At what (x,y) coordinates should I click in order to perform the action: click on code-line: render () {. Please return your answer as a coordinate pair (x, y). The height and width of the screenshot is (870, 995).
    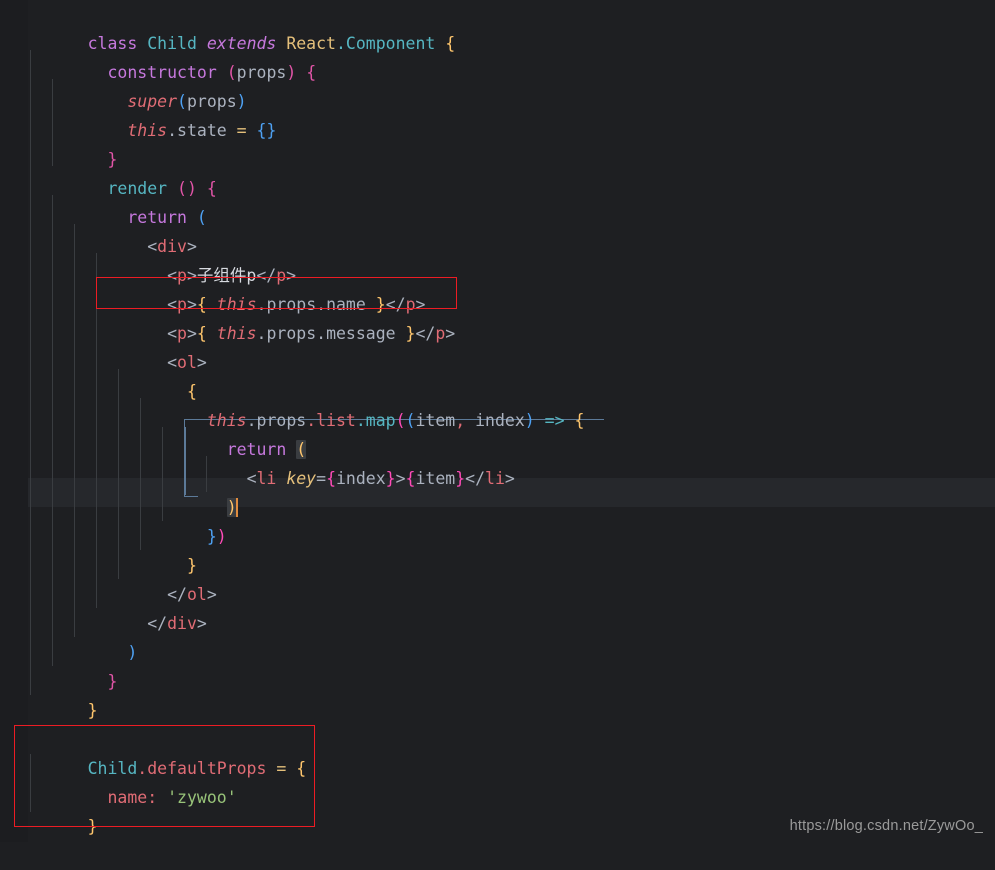
    Looking at the image, I should click on (497, 171).